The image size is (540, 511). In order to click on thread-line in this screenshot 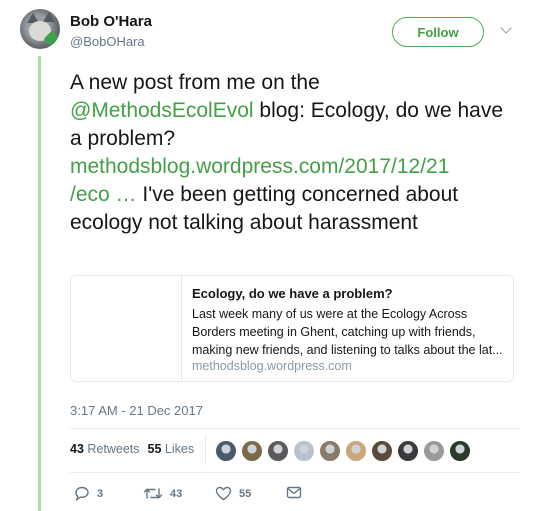, I will do `click(39, 283)`.